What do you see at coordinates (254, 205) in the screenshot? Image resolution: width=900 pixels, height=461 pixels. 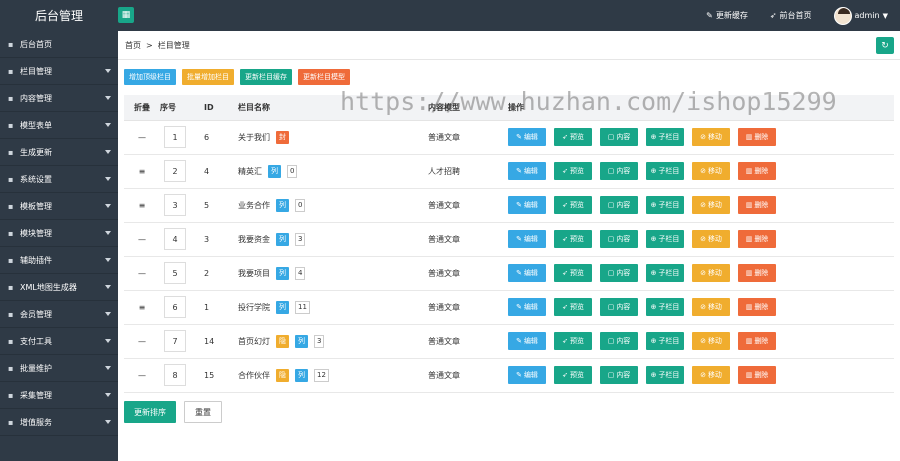 I see `category-name: 业务合作` at bounding box center [254, 205].